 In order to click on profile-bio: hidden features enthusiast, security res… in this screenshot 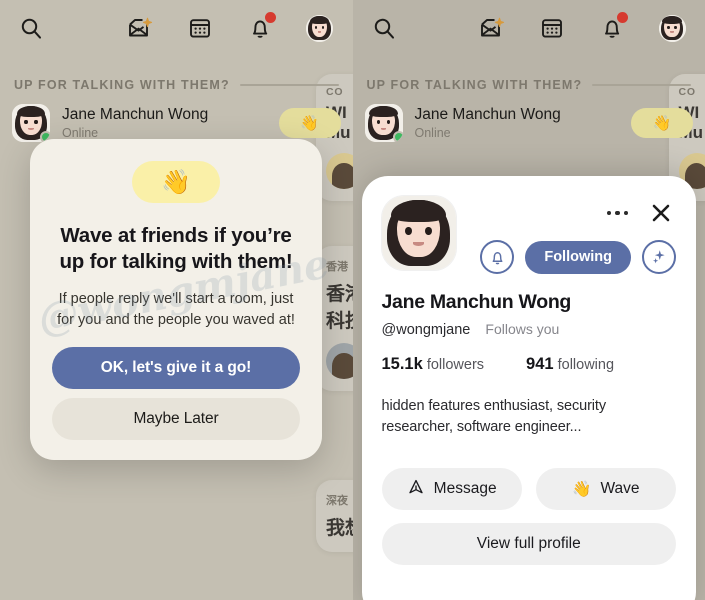, I will do `click(494, 417)`.